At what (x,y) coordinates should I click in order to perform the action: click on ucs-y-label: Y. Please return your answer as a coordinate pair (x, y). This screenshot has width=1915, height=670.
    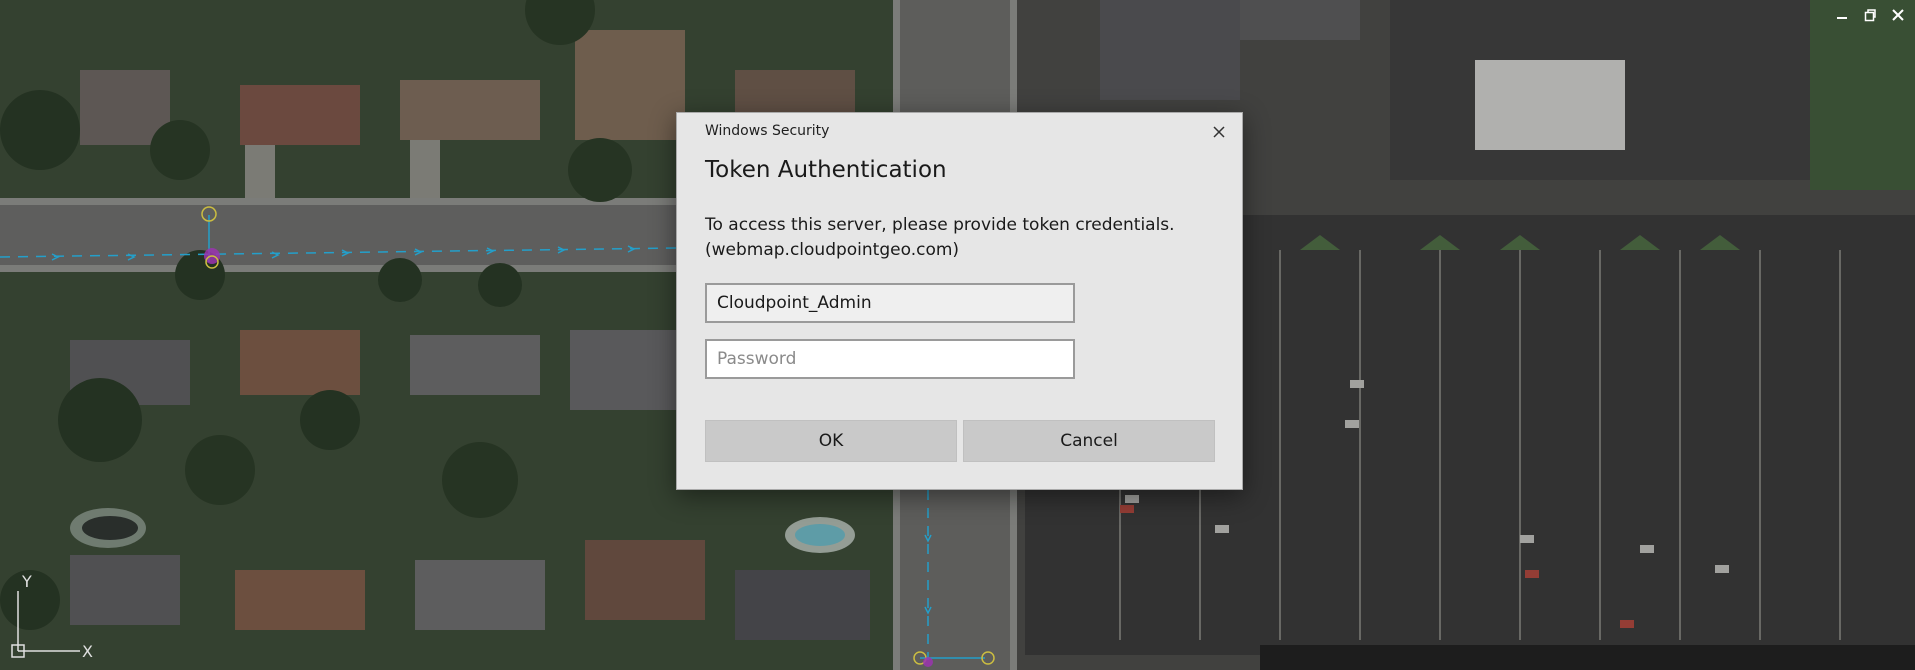
    Looking at the image, I should click on (26, 581).